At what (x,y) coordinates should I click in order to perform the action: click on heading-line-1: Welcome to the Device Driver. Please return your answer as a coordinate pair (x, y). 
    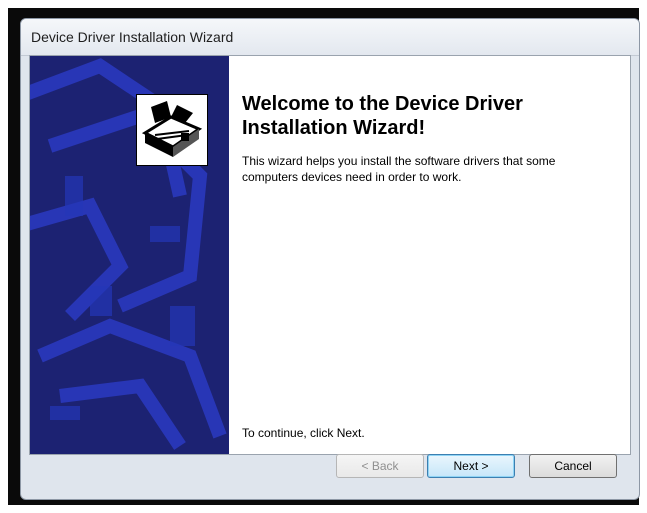
    Looking at the image, I should click on (382, 104).